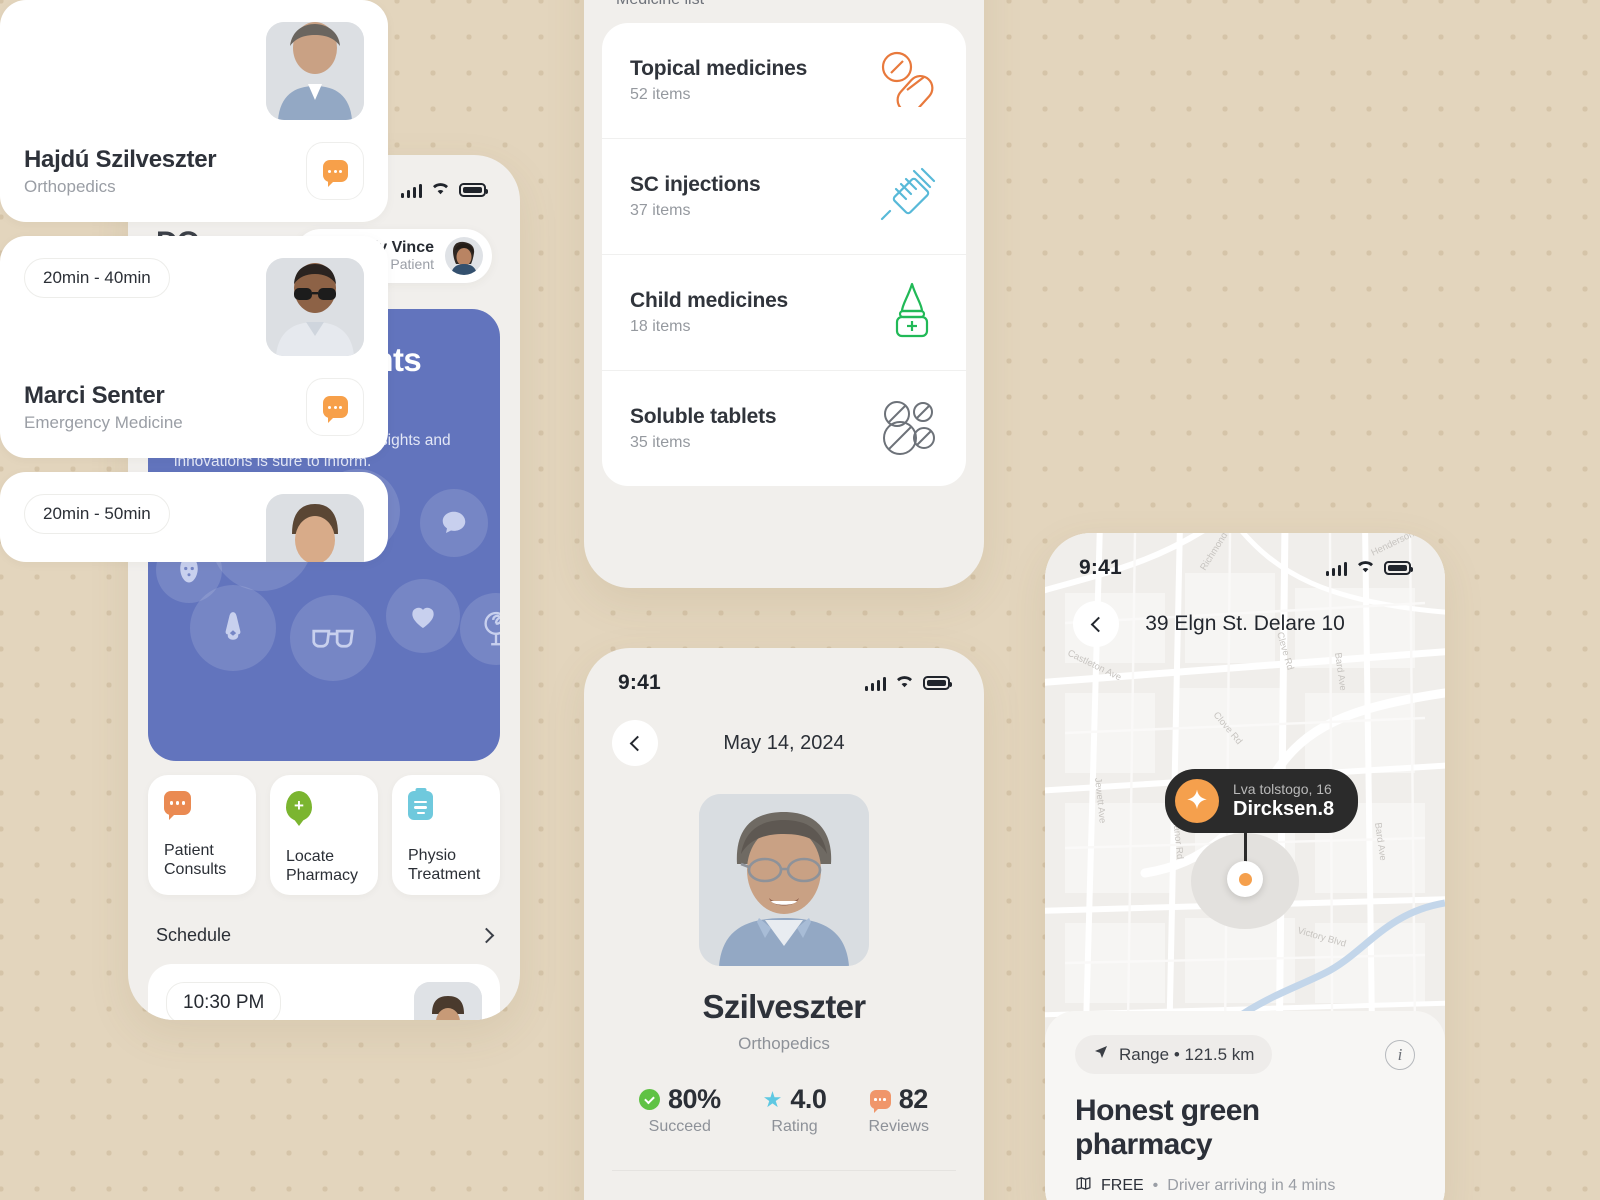 Image resolution: width=1600 pixels, height=1200 pixels. Describe the element at coordinates (486, 935) in the screenshot. I see `chevron-right-icon` at that location.